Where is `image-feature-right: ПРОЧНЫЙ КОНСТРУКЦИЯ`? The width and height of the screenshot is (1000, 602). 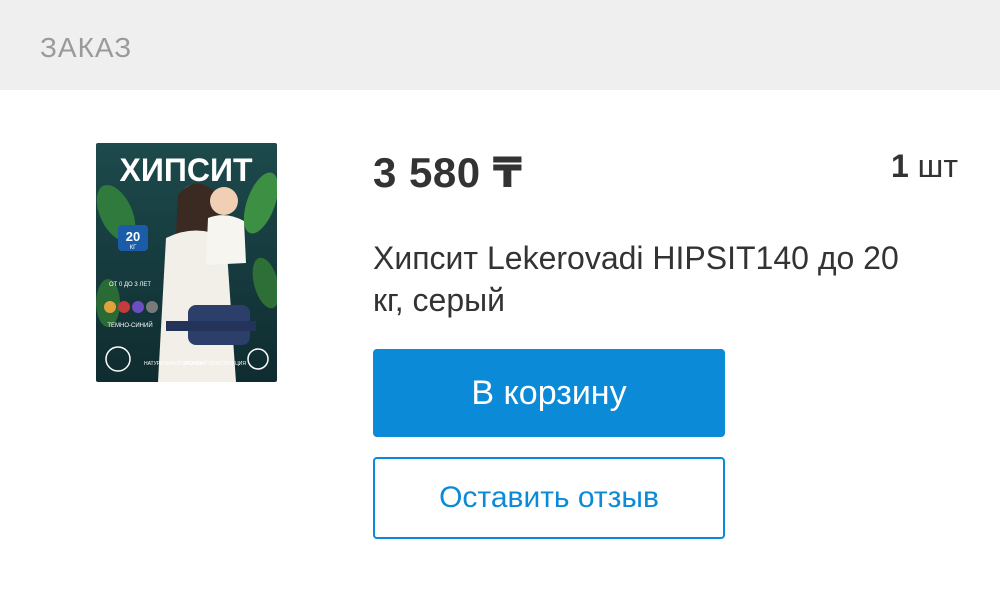 image-feature-right: ПРОЧНЫЙ КОНСТРУКЦИЯ is located at coordinates (214, 363).